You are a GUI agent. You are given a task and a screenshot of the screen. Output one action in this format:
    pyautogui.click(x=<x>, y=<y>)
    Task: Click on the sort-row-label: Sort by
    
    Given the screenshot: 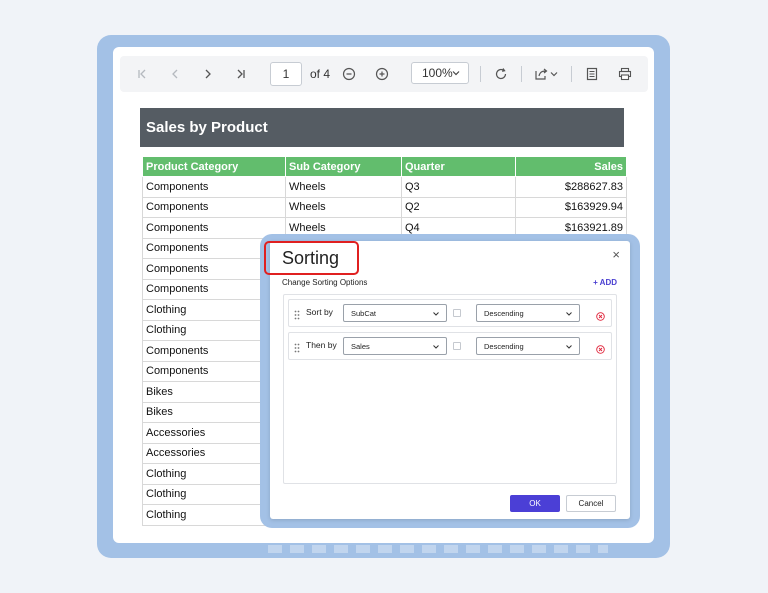 What is the action you would take?
    pyautogui.click(x=319, y=312)
    